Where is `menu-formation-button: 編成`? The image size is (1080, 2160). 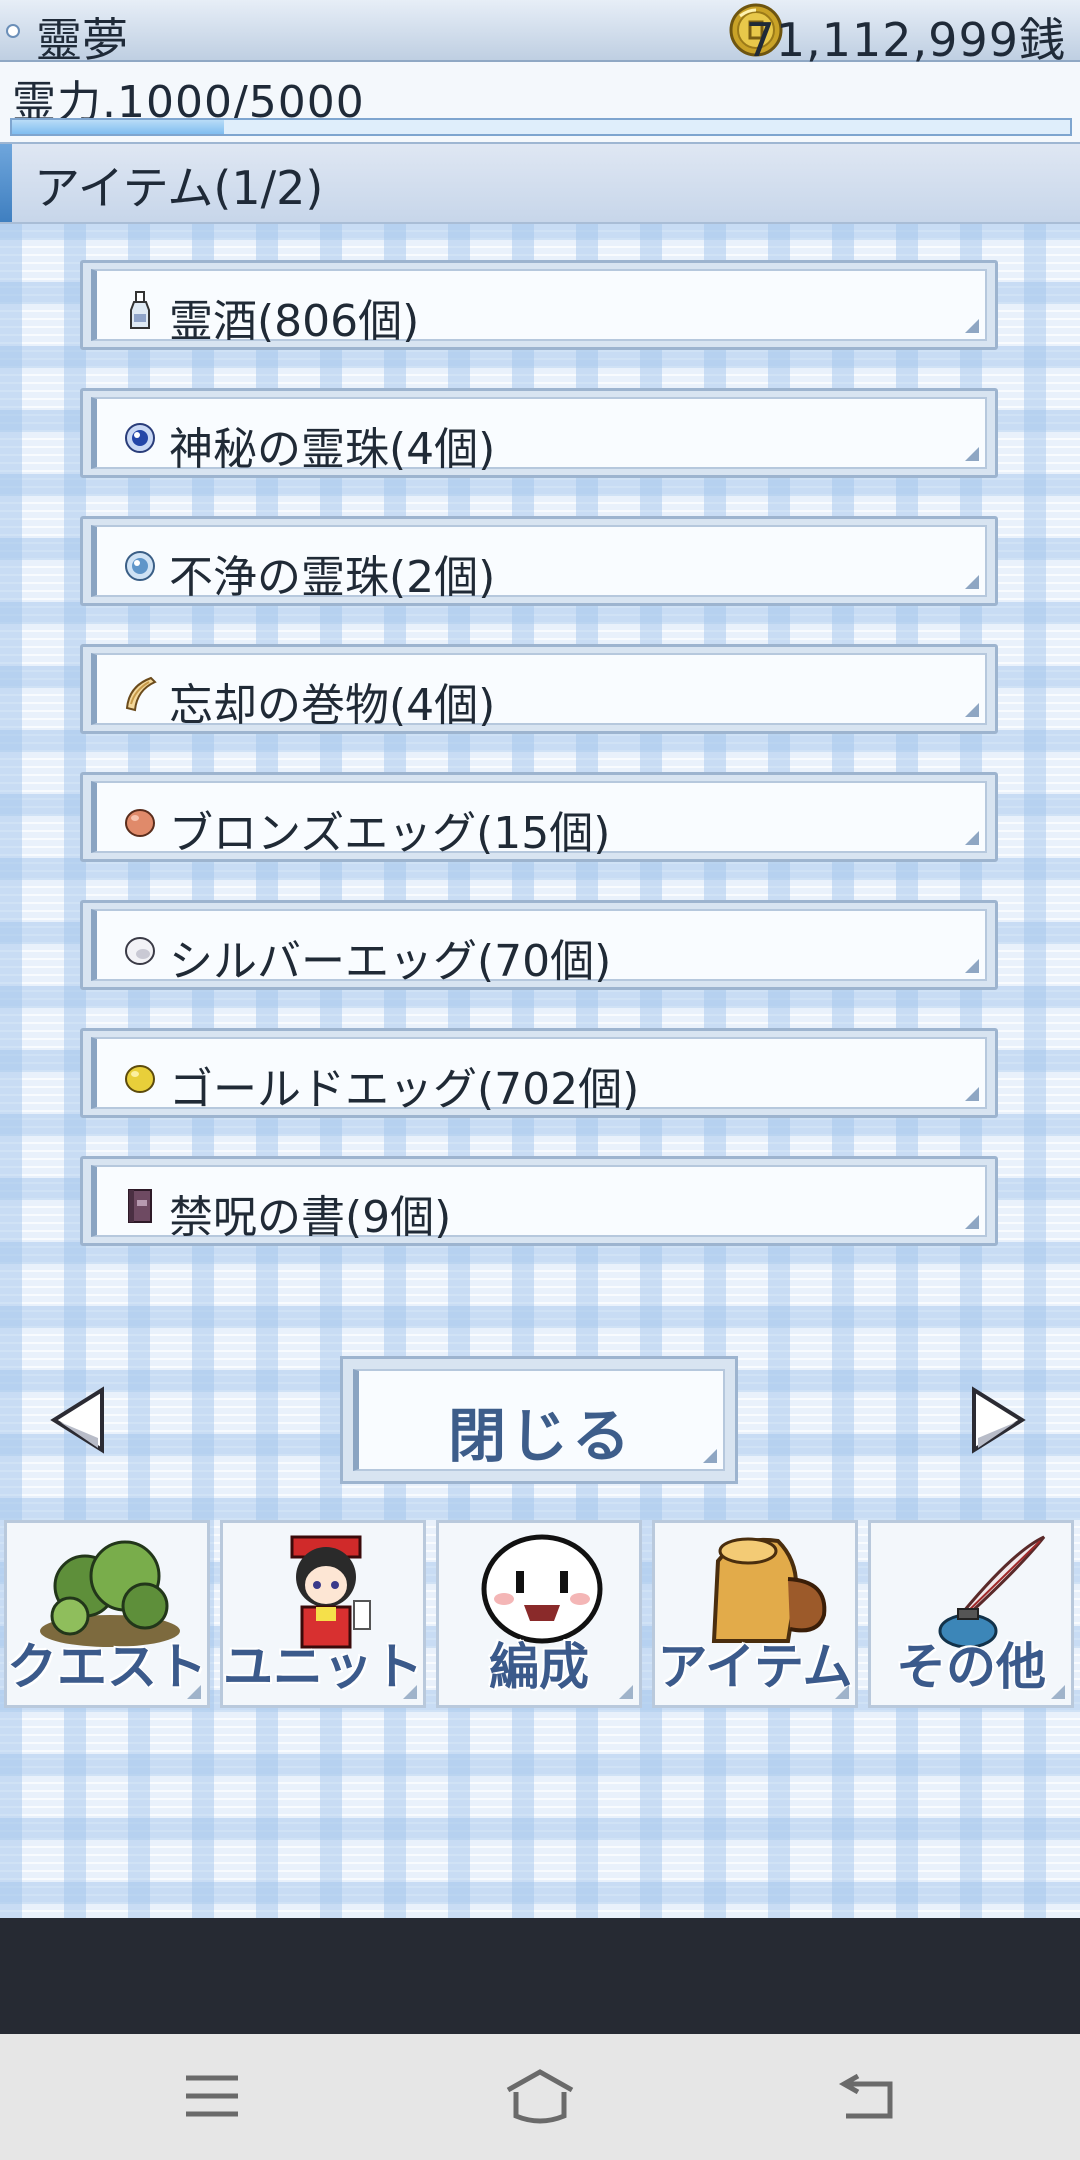 menu-formation-button: 編成 is located at coordinates (539, 1614).